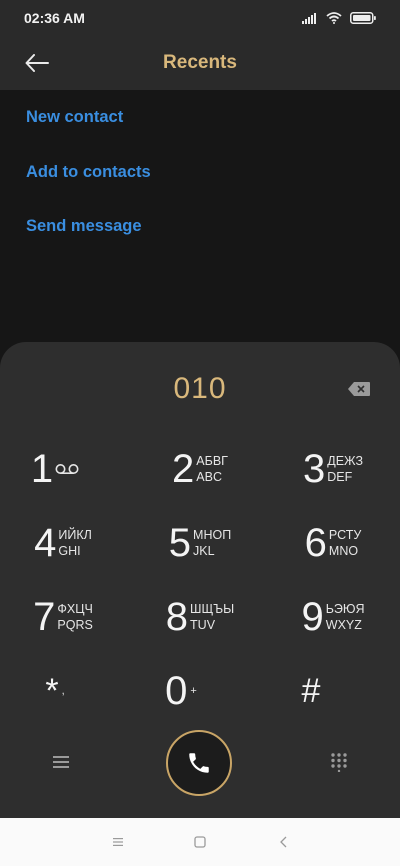 The image size is (400, 866). What do you see at coordinates (212, 469) in the screenshot?
I see `key-letters: АБВГ ABC` at bounding box center [212, 469].